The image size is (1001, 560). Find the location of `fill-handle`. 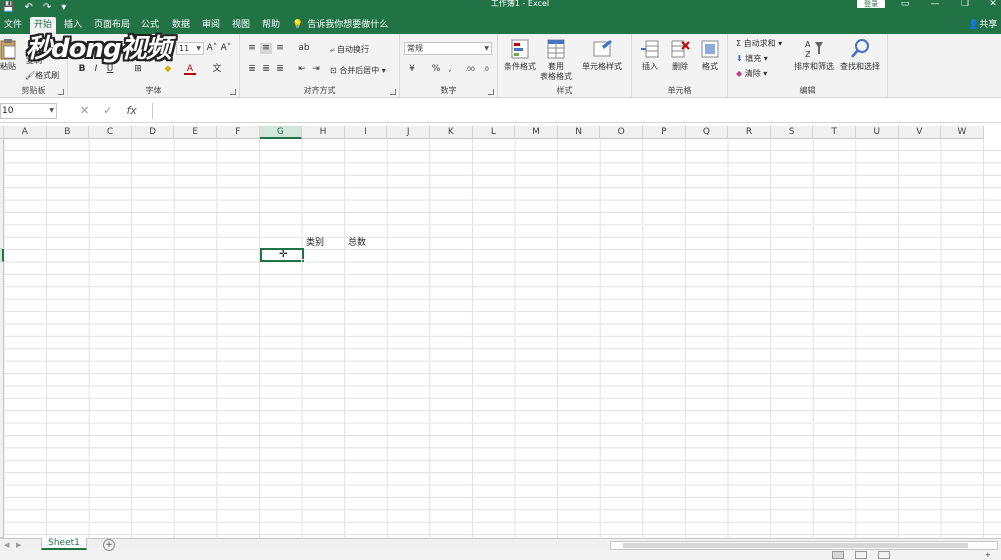

fill-handle is located at coordinates (303, 261).